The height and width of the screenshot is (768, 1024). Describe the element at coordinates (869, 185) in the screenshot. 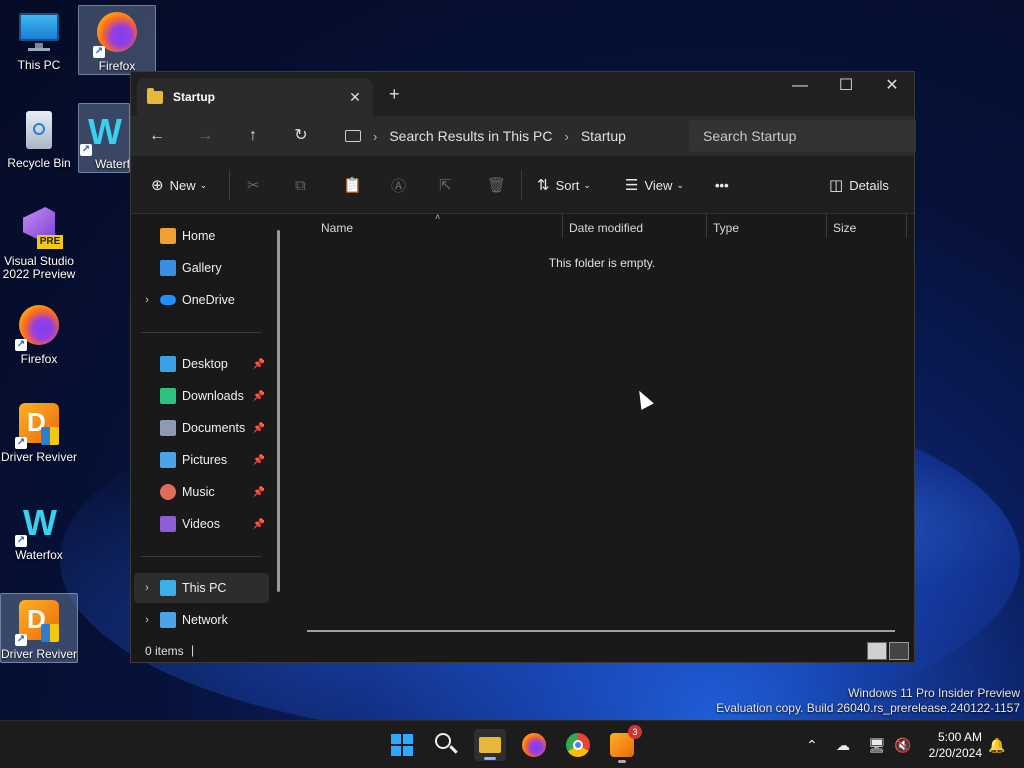

I see `details-button-label: Details` at that location.